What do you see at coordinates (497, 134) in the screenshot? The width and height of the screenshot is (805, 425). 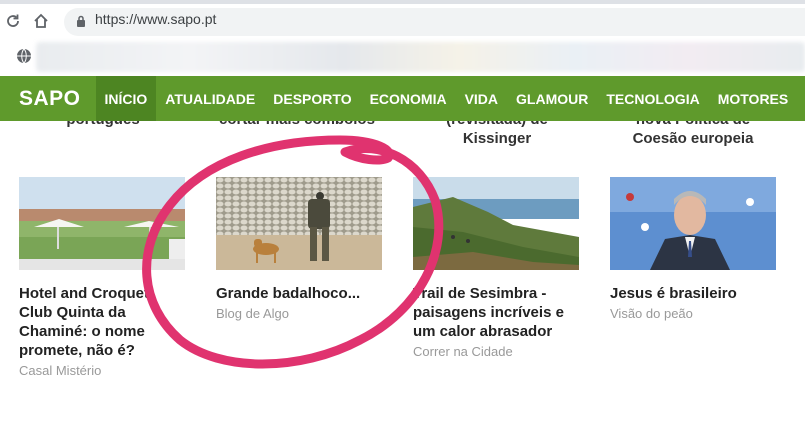 I see `headline-fragment: (revisitada) de Kissinger` at bounding box center [497, 134].